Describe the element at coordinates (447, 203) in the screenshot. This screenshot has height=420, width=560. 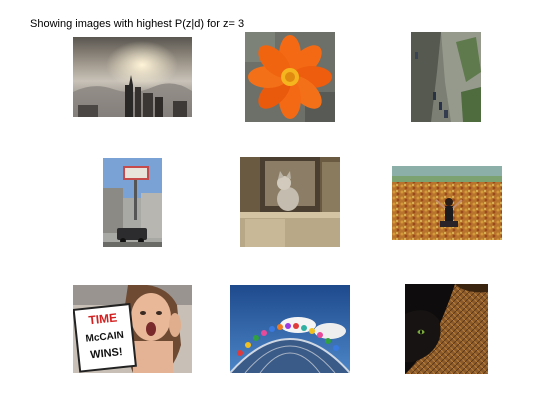
I see `thumbnail-autumn-field` at that location.